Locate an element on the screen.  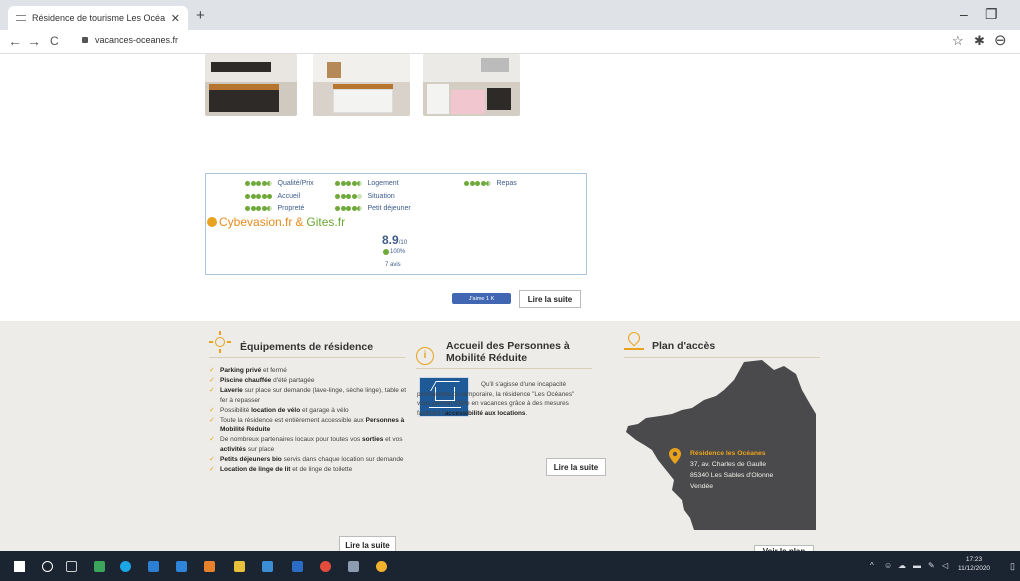
accueil-title: Accueil des Personnes à Mobilité Réduite is located at coordinates (508, 352).